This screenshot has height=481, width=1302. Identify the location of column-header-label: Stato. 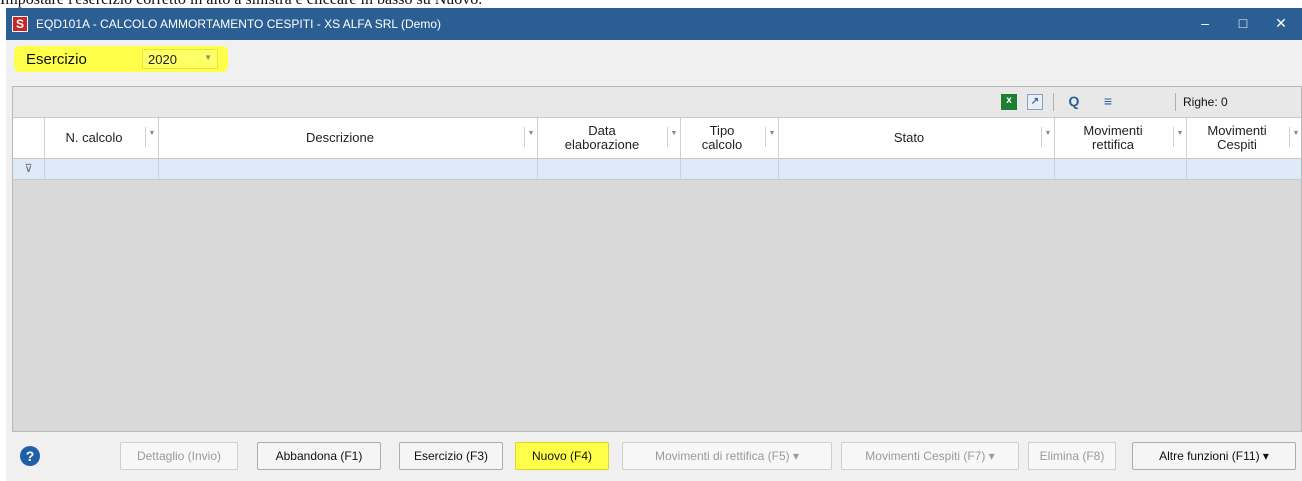
(909, 137).